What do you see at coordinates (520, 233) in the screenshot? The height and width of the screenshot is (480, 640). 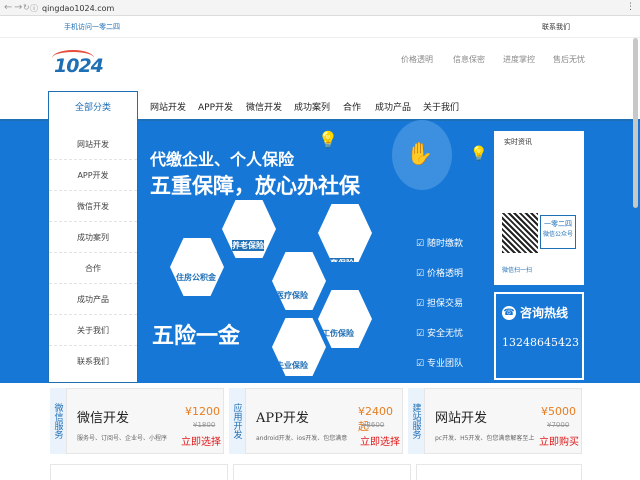 I see `qr-code` at bounding box center [520, 233].